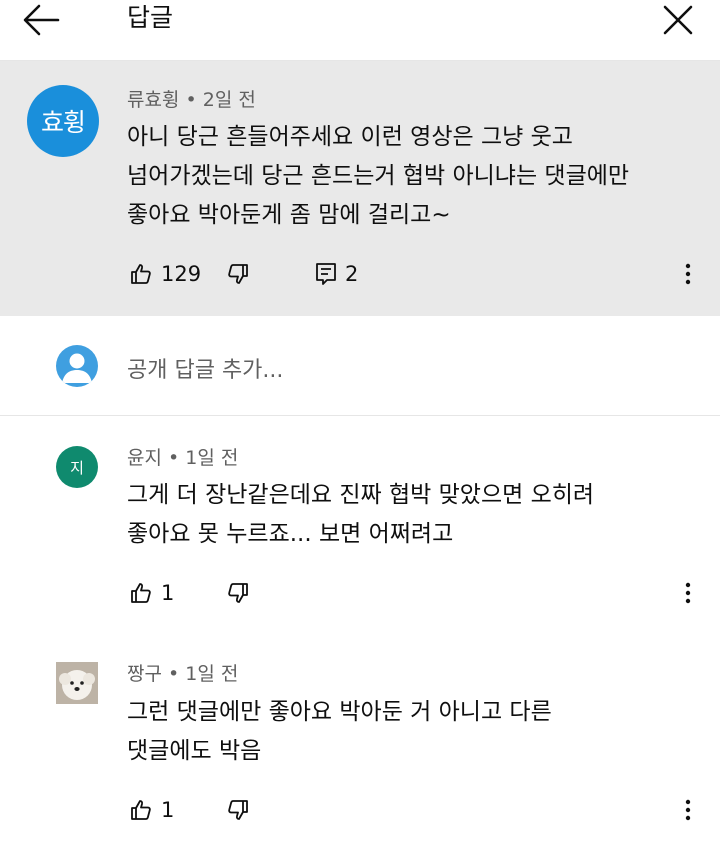 The image size is (720, 846). I want to click on arrow-left-icon, so click(41, 20).